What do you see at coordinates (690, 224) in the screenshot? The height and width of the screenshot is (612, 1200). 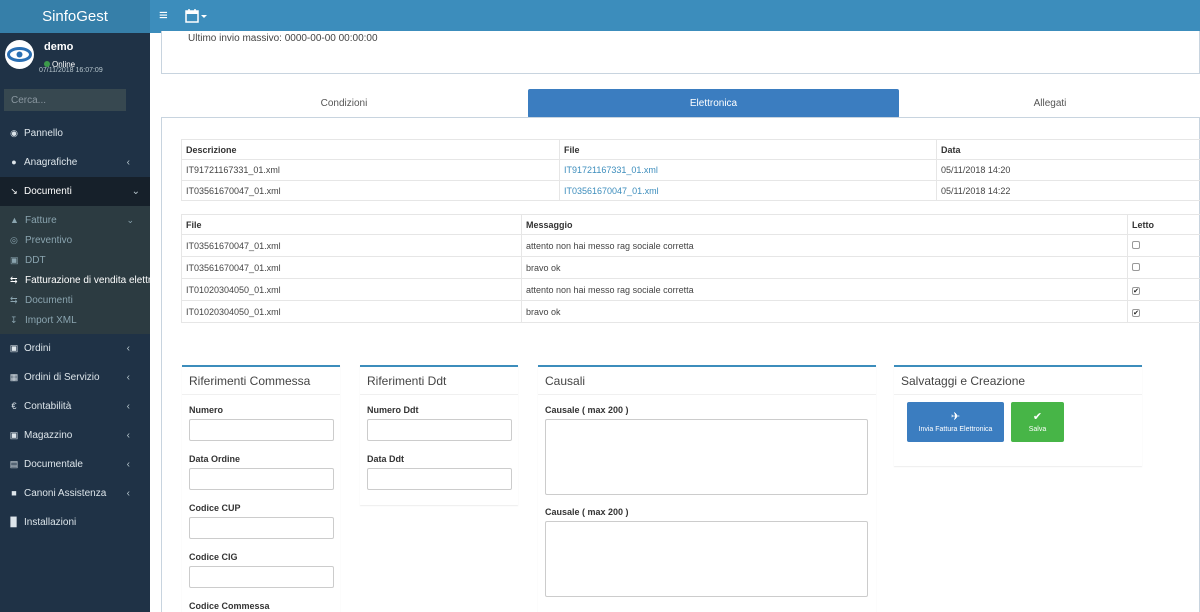 I see `table-header-row: File Messaggio Letto` at bounding box center [690, 224].